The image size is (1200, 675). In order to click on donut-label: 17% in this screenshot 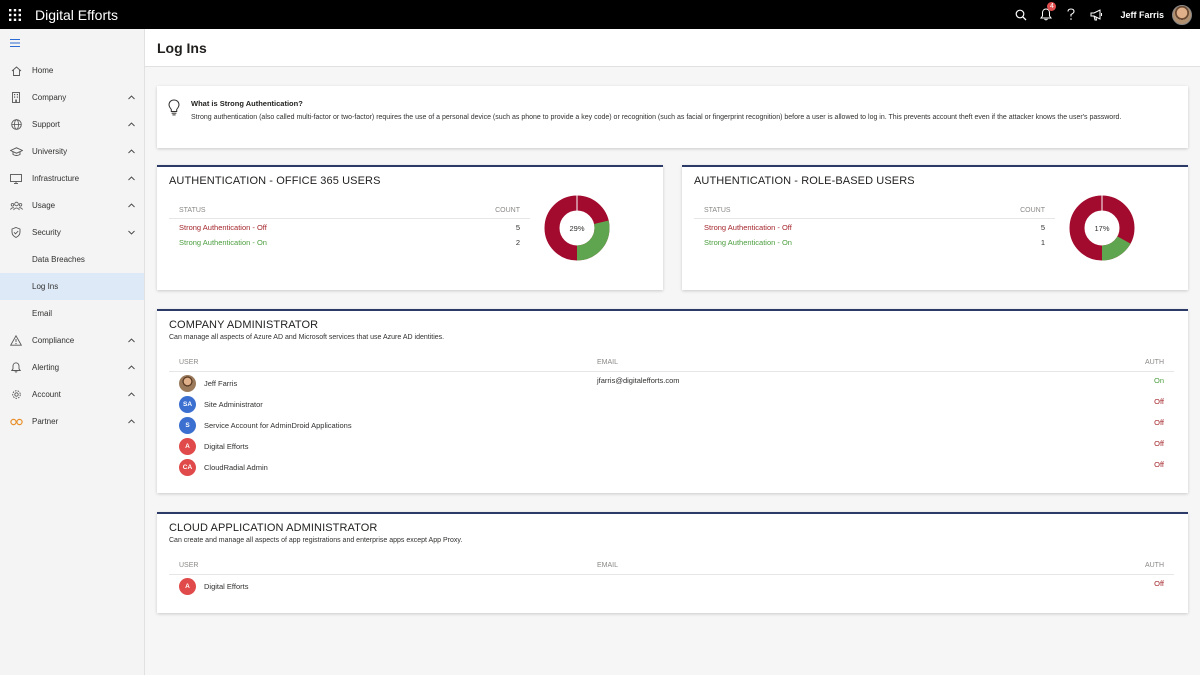, I will do `click(1101, 228)`.